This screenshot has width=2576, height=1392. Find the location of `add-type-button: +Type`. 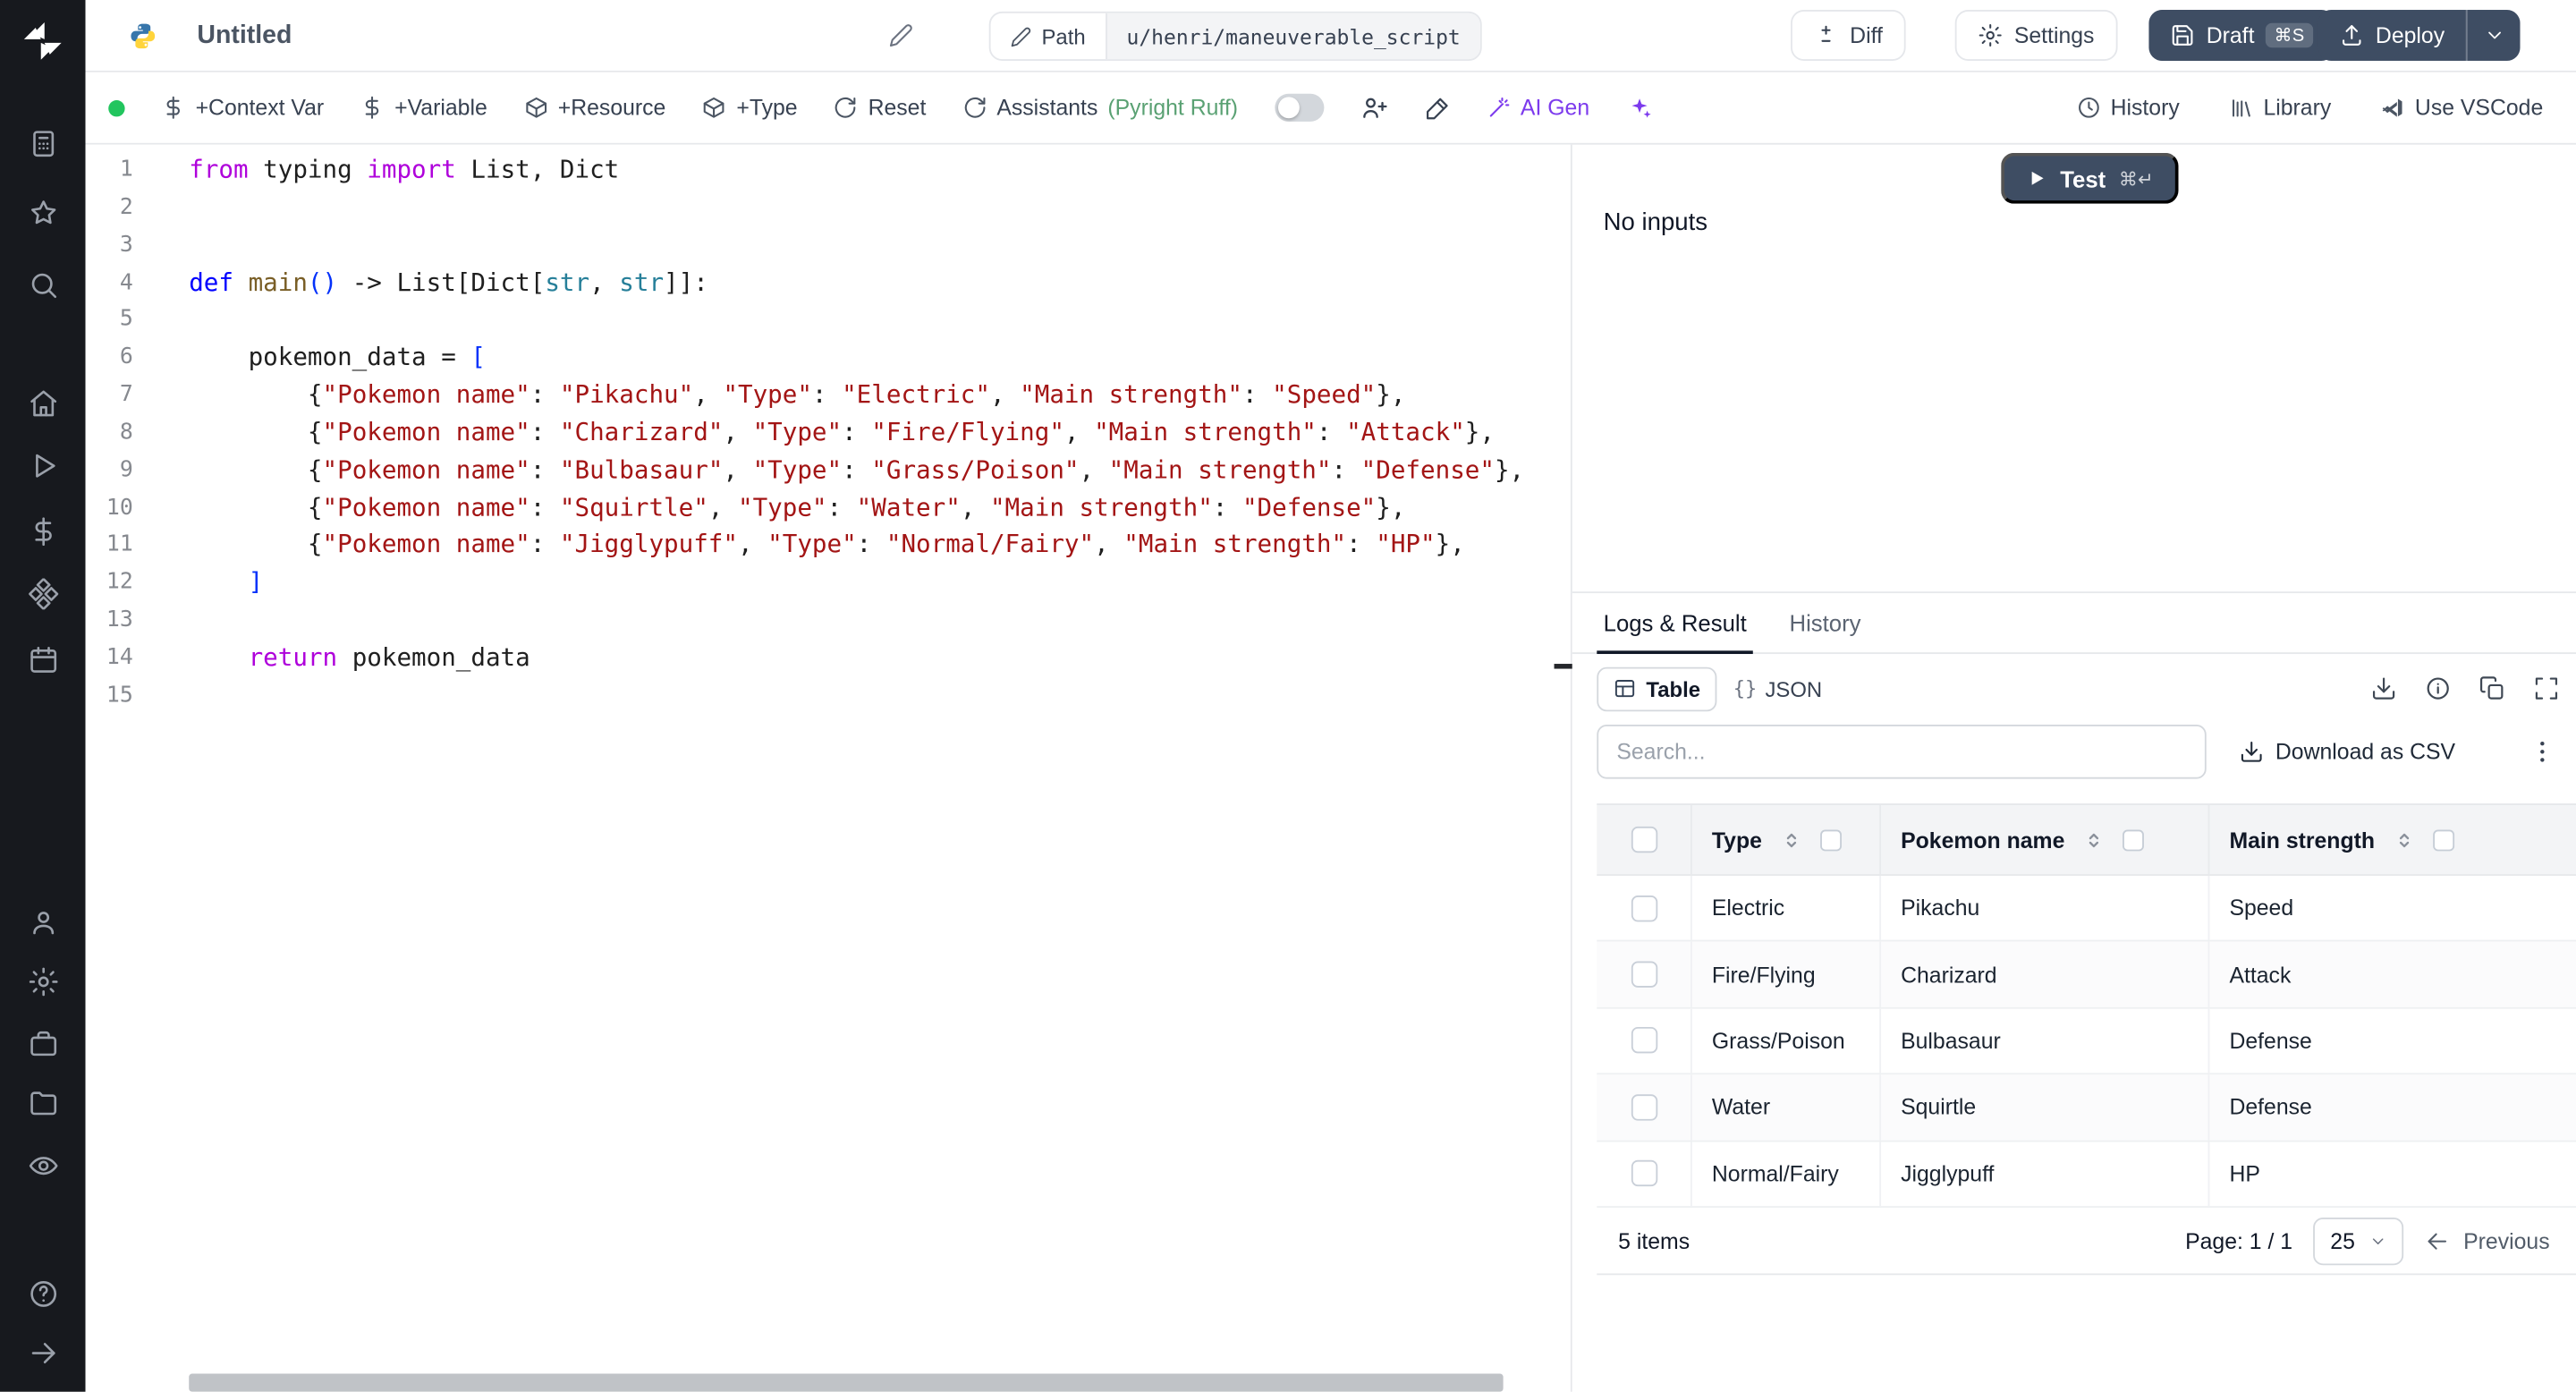

add-type-button: +Type is located at coordinates (750, 108).